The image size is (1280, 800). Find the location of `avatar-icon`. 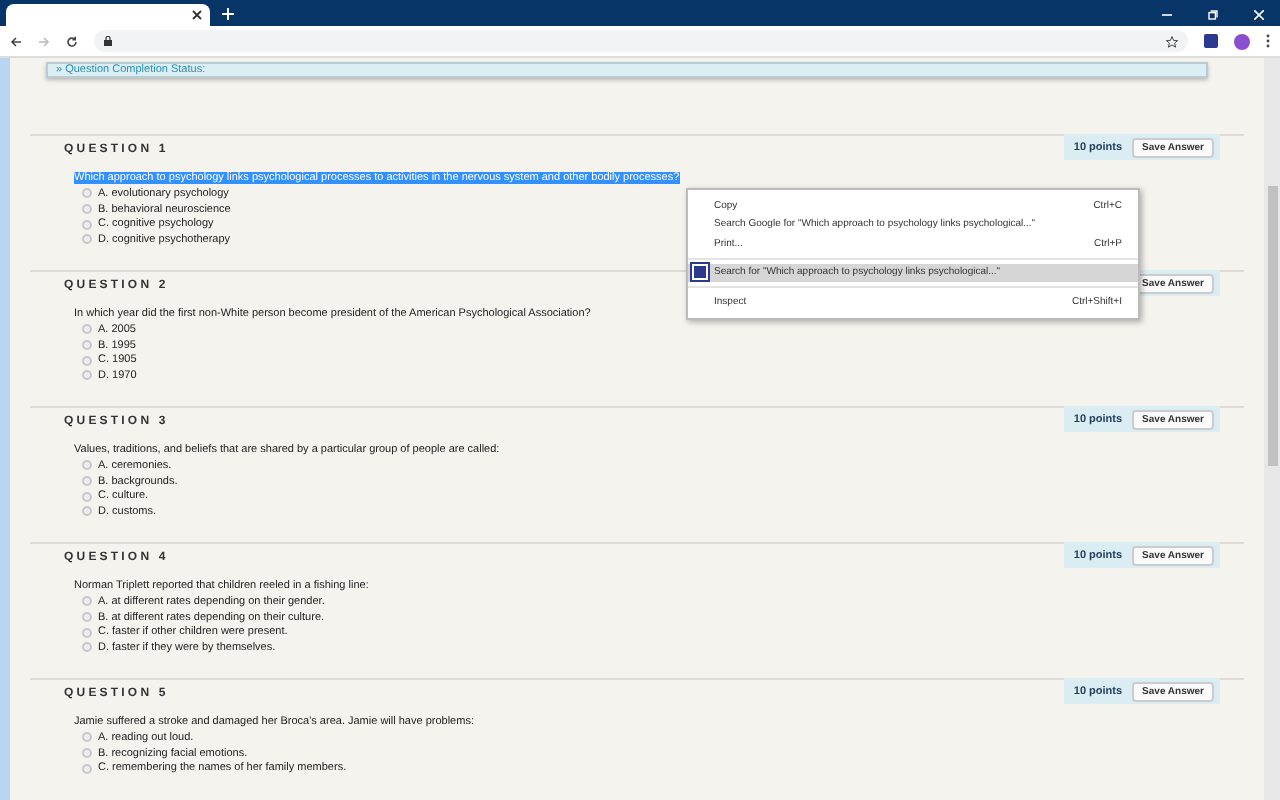

avatar-icon is located at coordinates (1242, 41).